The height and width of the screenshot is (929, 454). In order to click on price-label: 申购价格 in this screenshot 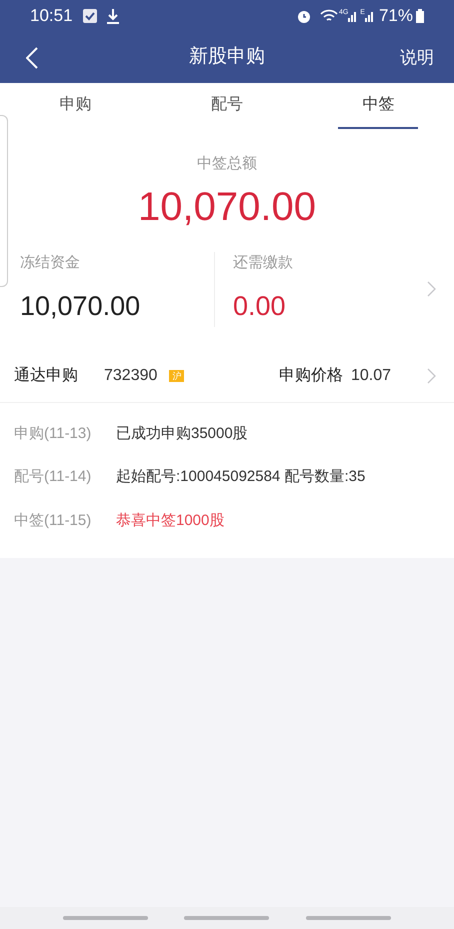, I will do `click(310, 376)`.